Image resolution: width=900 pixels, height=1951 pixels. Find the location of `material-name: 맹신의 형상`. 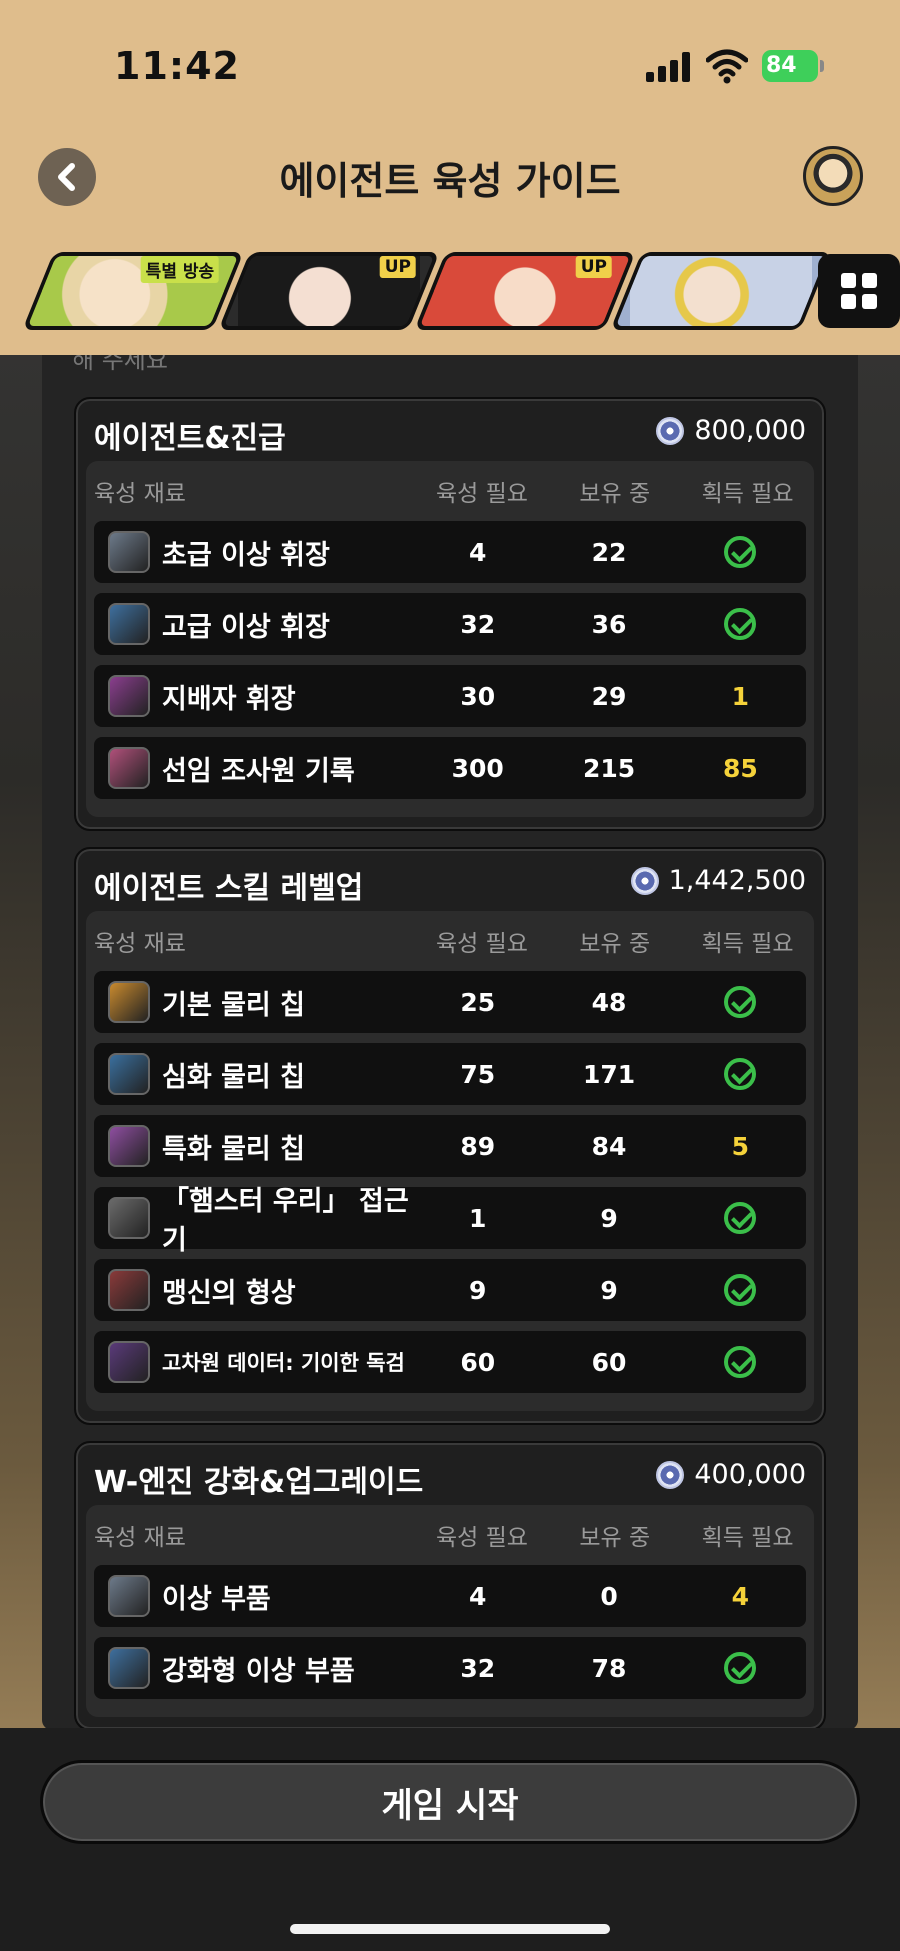

material-name: 맹신의 형상 is located at coordinates (229, 1293).